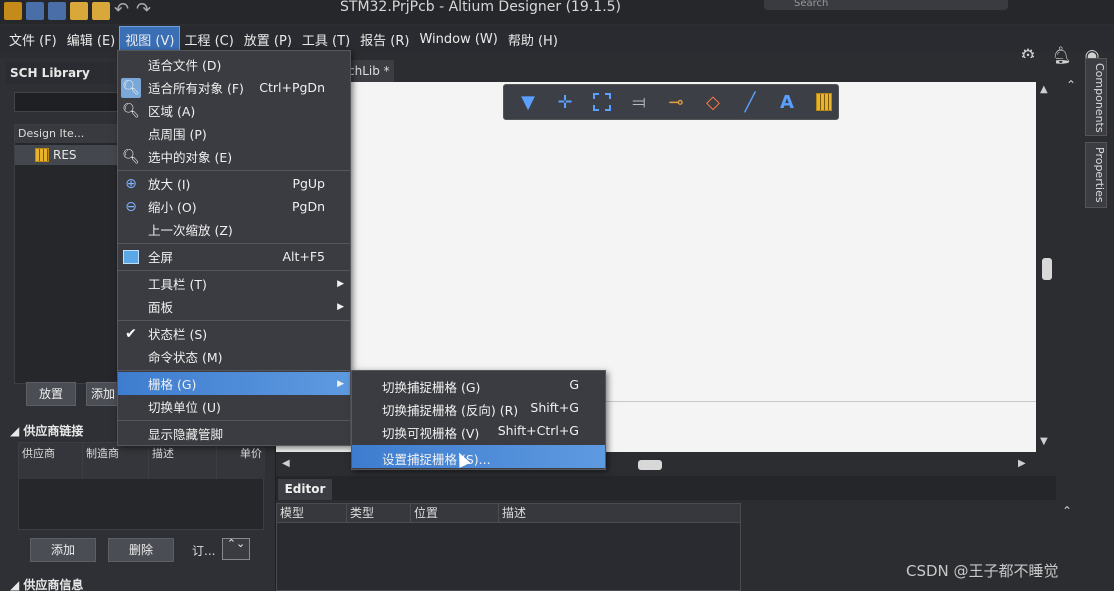  What do you see at coordinates (91, 39) in the screenshot?
I see `menu-edit: 编辑 (E)` at bounding box center [91, 39].